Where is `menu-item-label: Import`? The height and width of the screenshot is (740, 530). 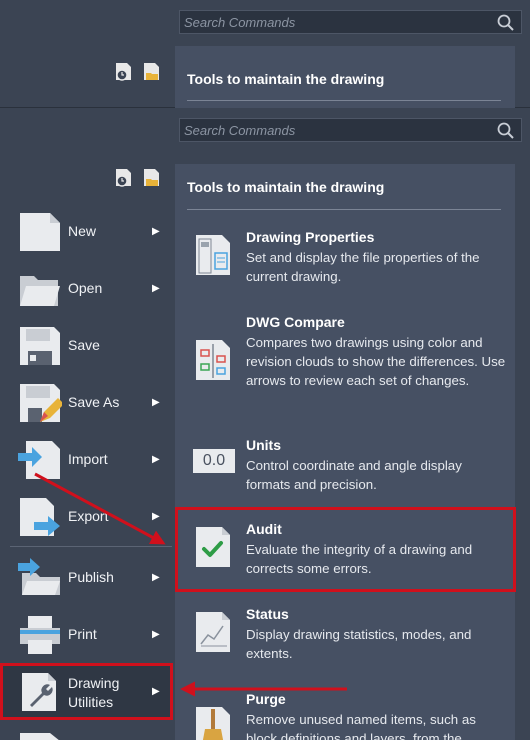 menu-item-label: Import is located at coordinates (88, 459).